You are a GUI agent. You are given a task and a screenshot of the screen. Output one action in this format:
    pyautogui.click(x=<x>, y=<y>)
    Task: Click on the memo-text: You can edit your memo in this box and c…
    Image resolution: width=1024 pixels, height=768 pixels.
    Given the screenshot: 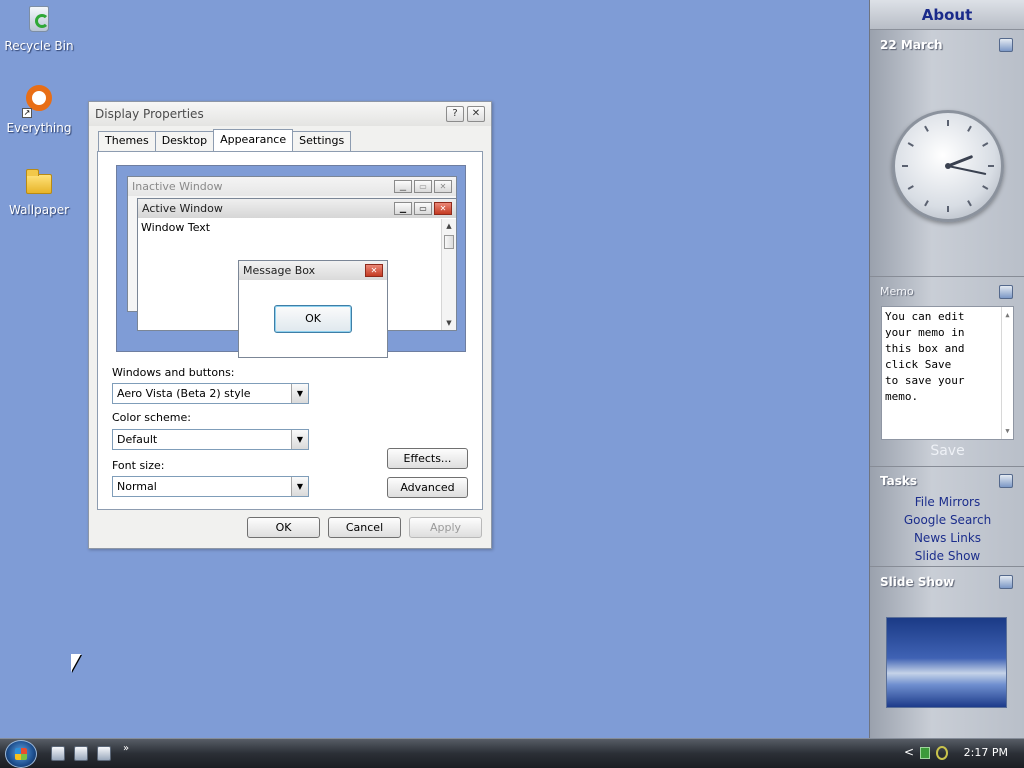 What is the action you would take?
    pyautogui.click(x=925, y=356)
    